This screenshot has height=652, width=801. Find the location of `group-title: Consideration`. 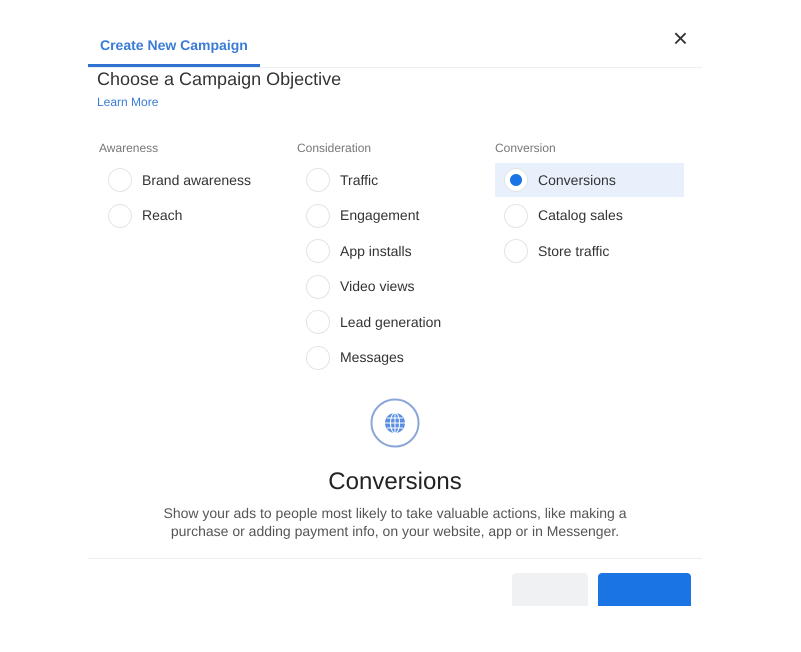

group-title: Consideration is located at coordinates (334, 148).